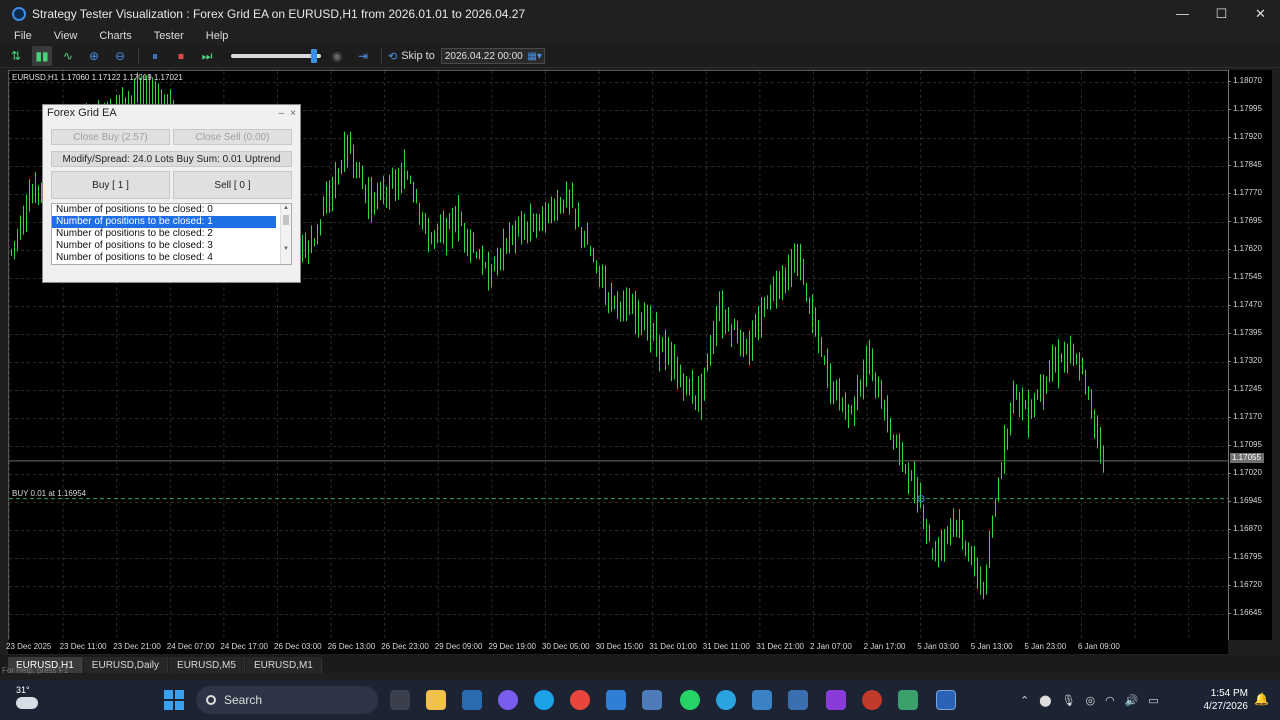  What do you see at coordinates (1045, 700) in the screenshot?
I see `antivirus-icon: ⬤` at bounding box center [1045, 700].